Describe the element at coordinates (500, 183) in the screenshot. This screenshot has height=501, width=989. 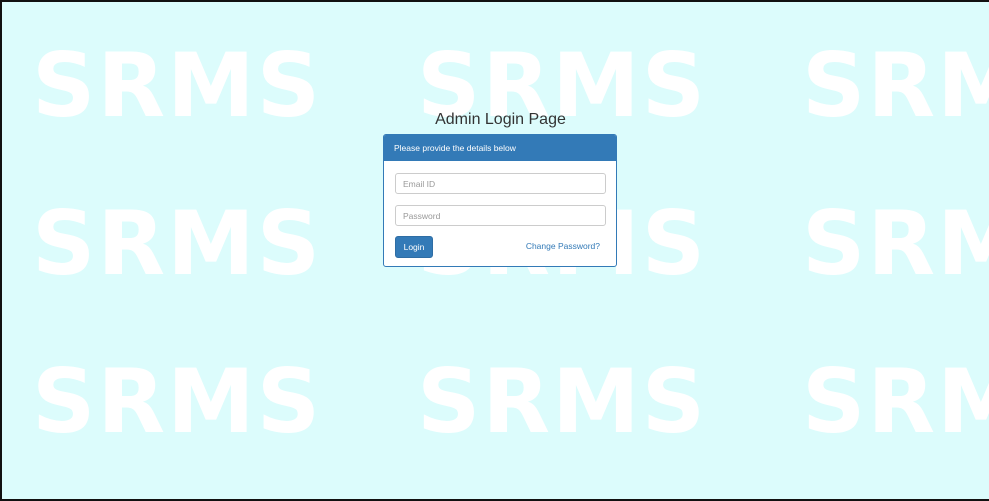
I see `email-field` at that location.